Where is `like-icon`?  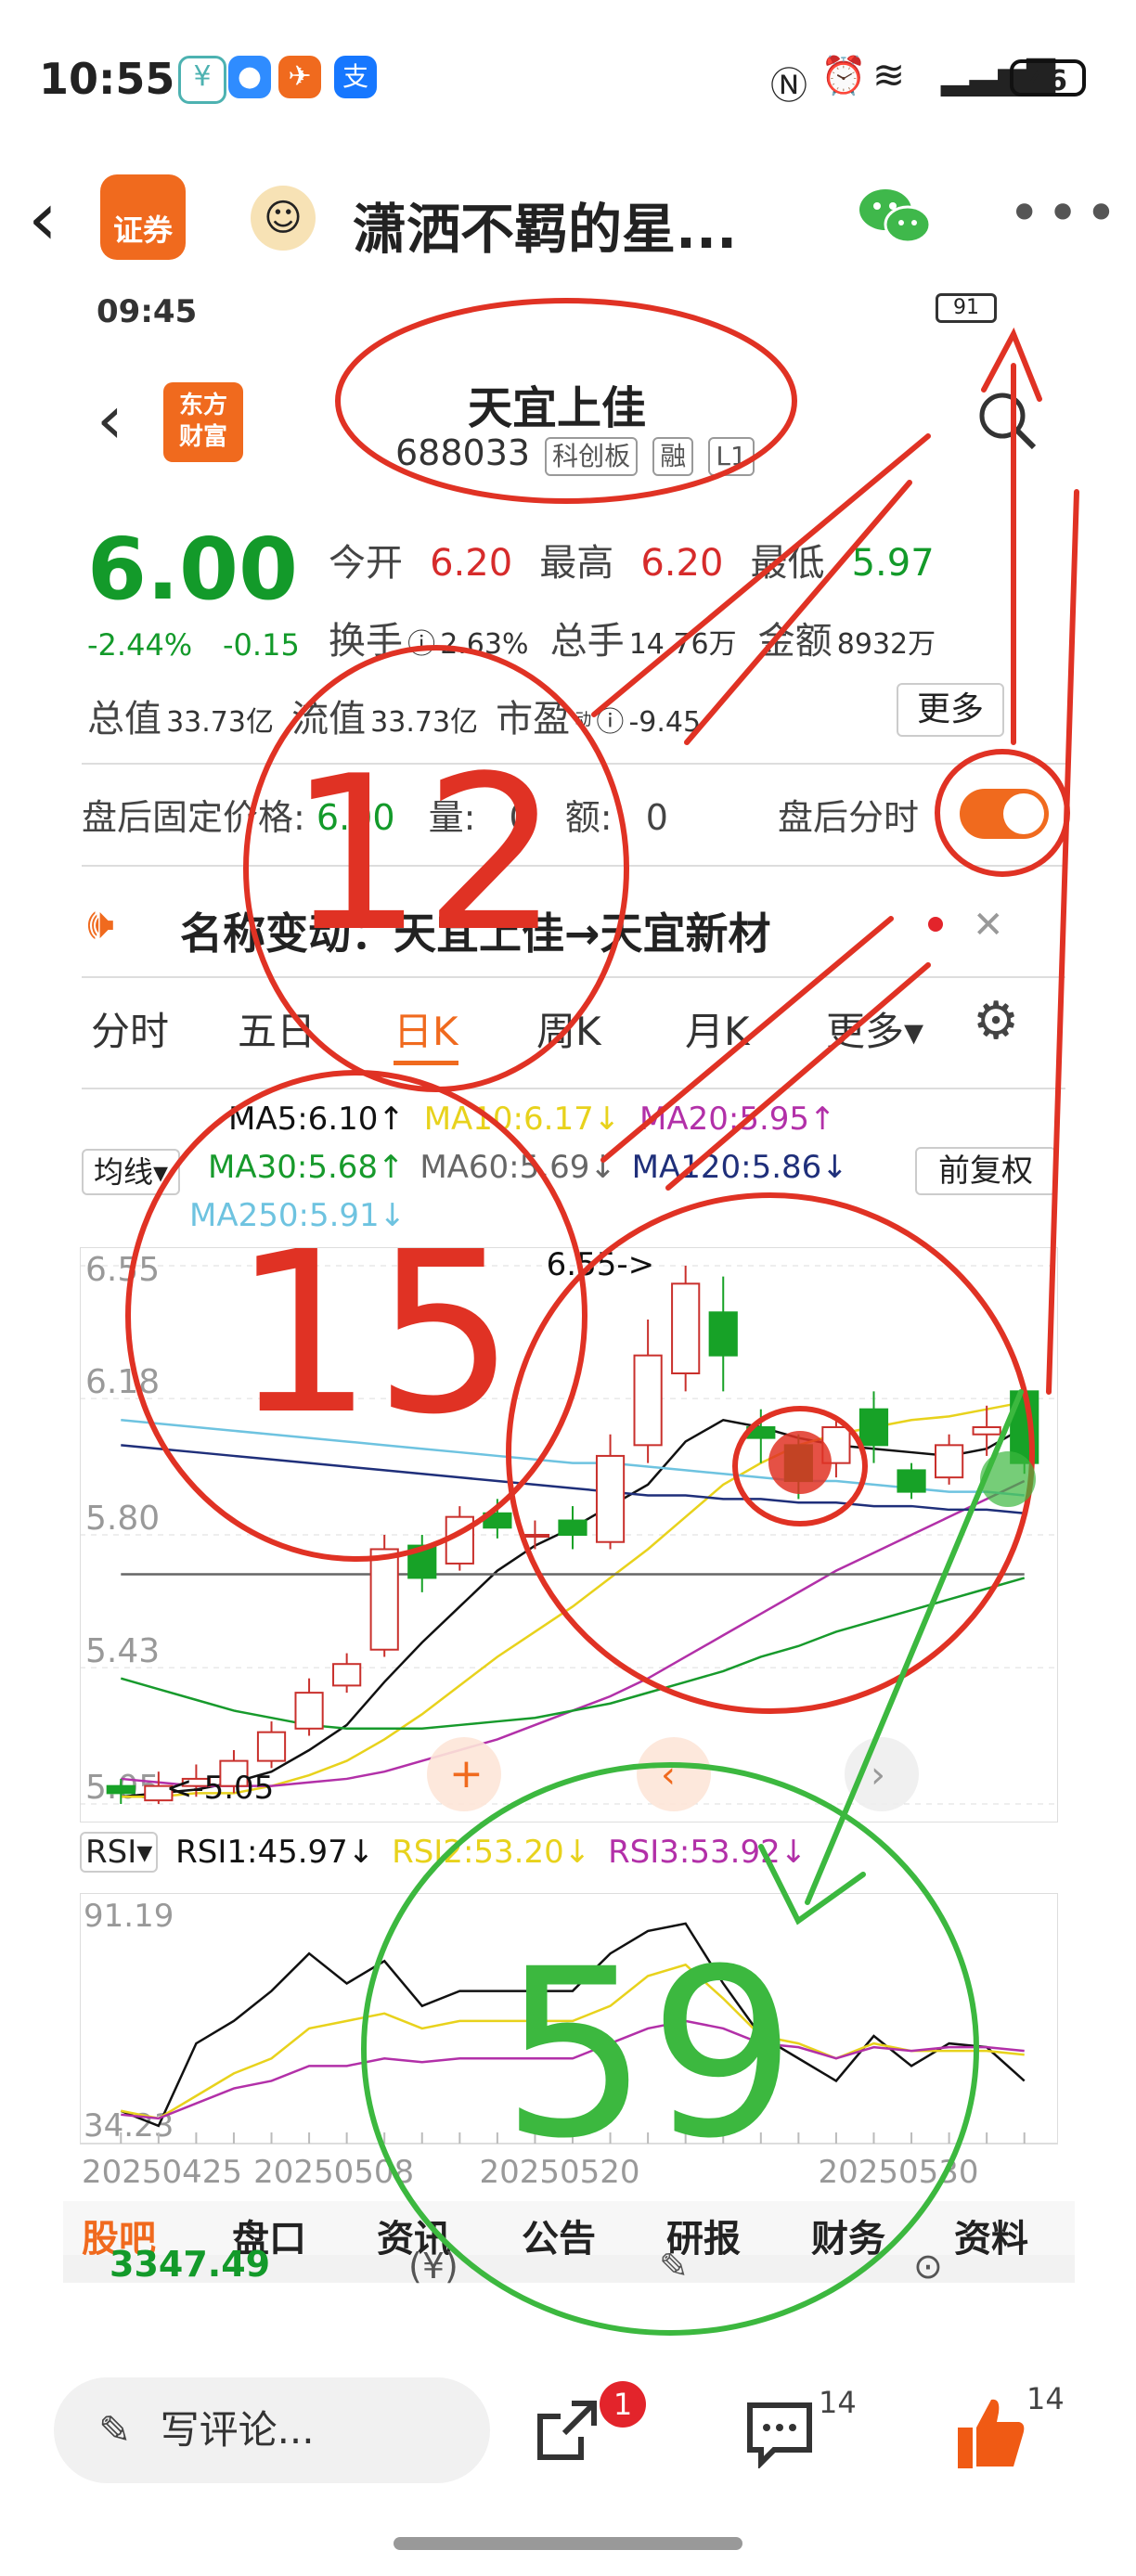
like-icon is located at coordinates (991, 2433).